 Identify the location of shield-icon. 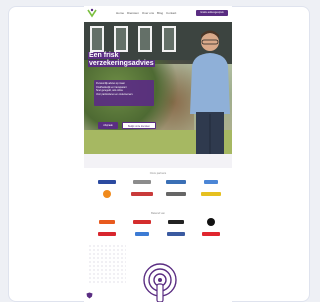
(89, 295).